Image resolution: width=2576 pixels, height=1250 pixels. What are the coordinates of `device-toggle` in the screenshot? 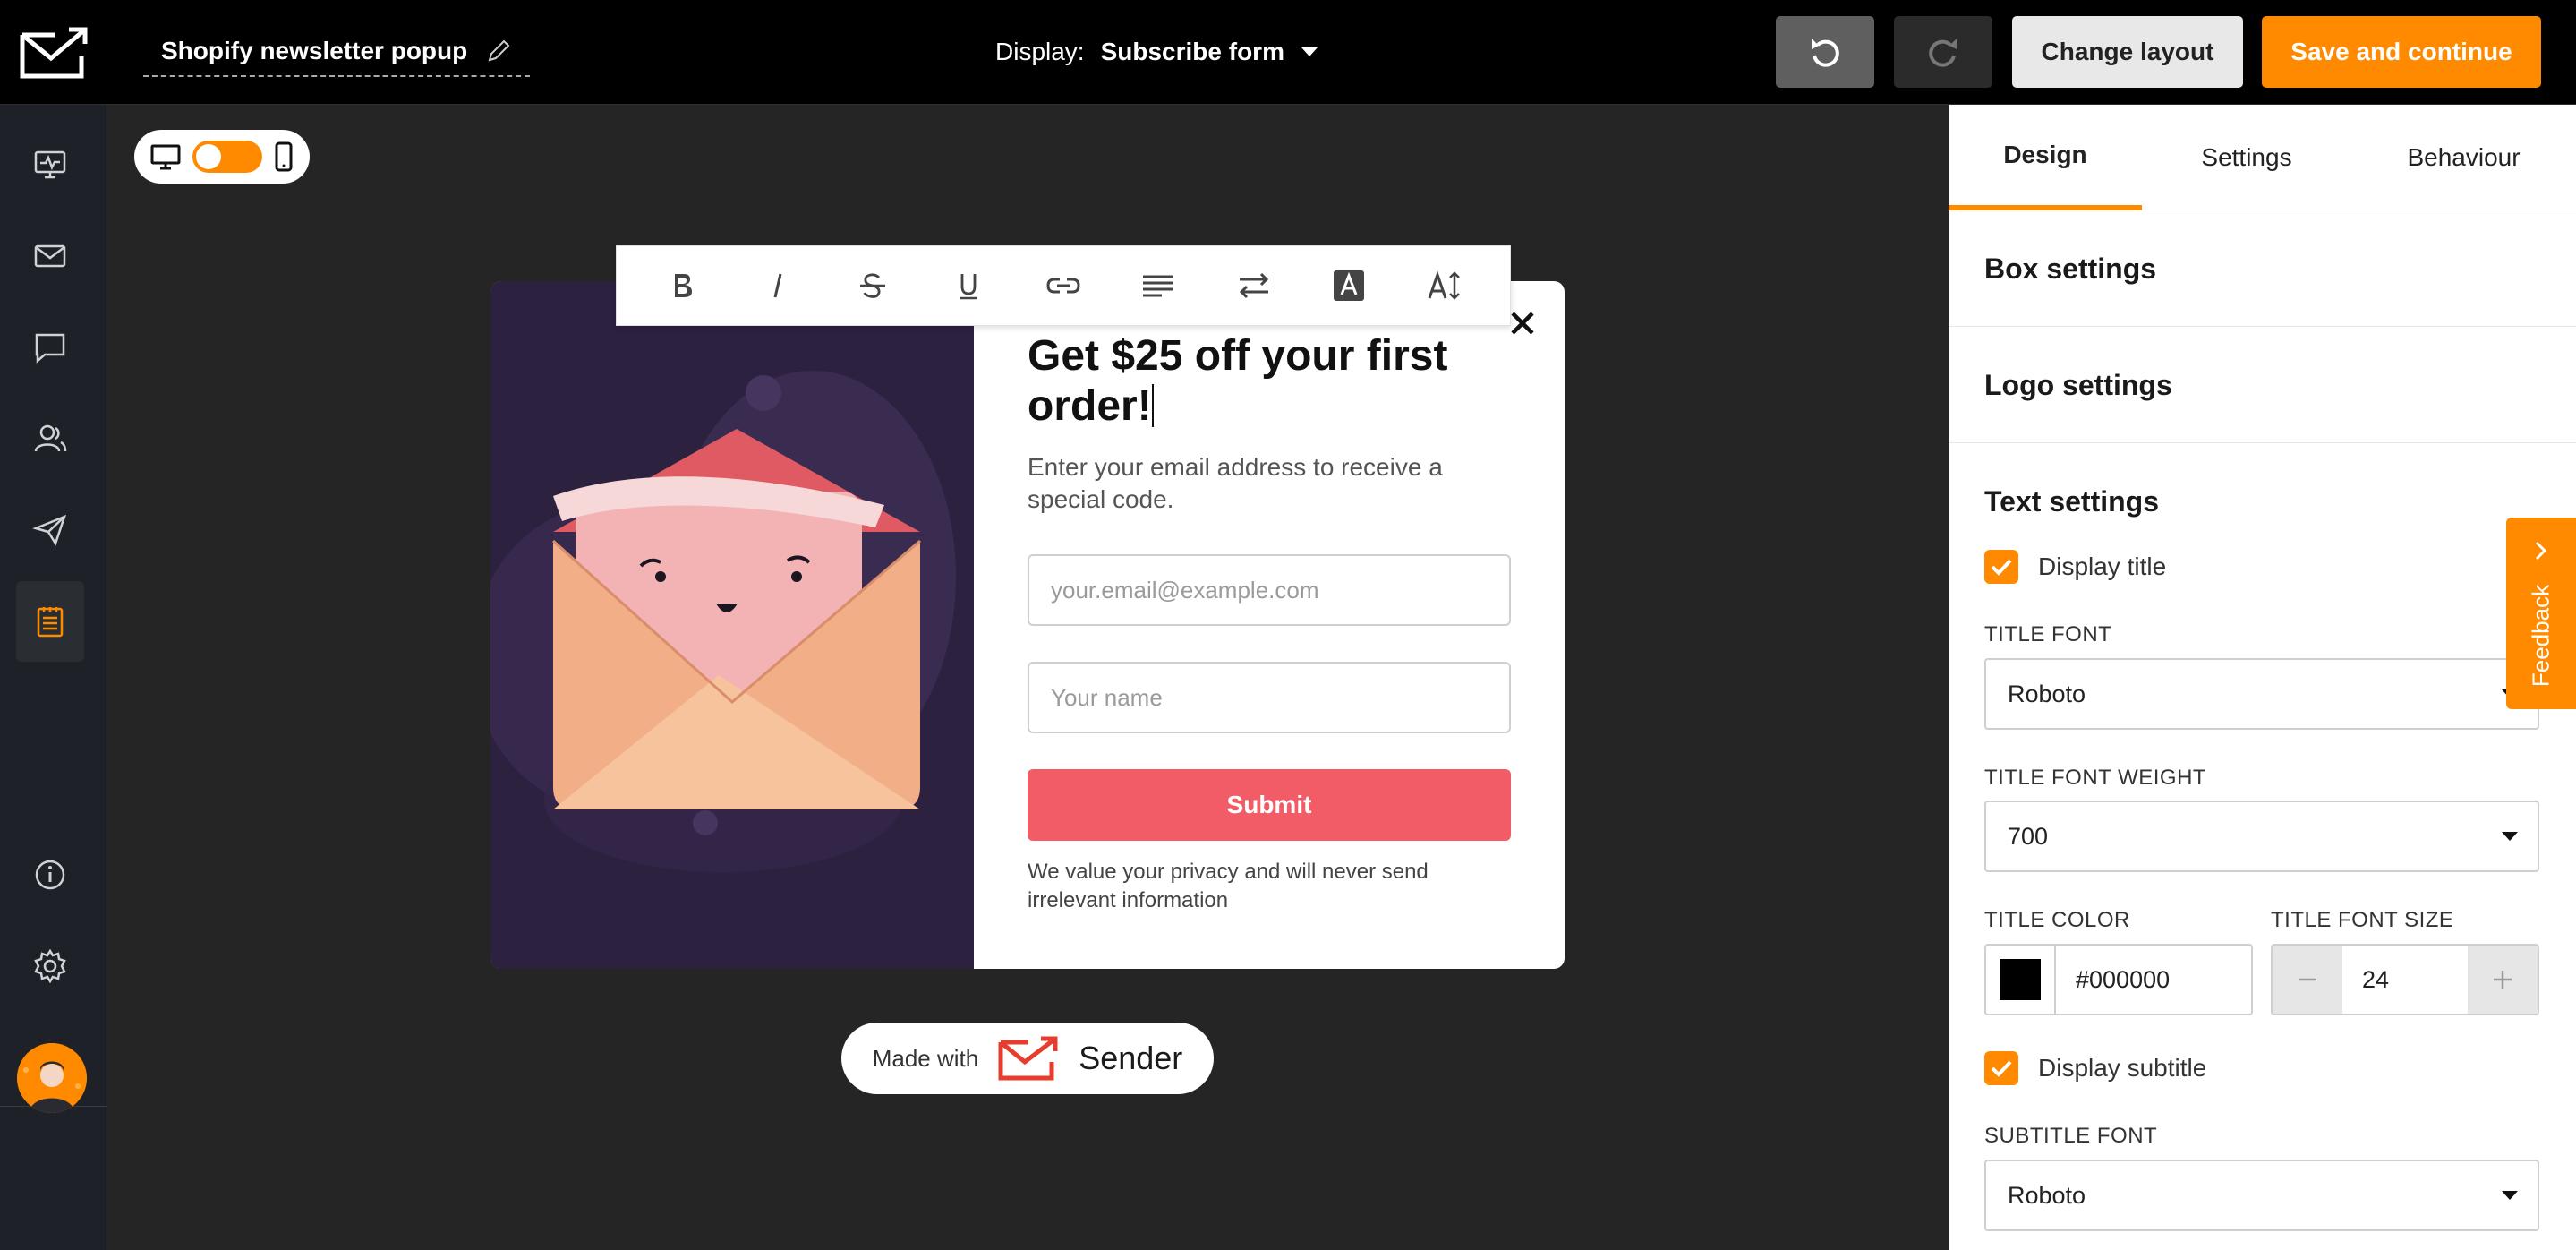 It's located at (222, 157).